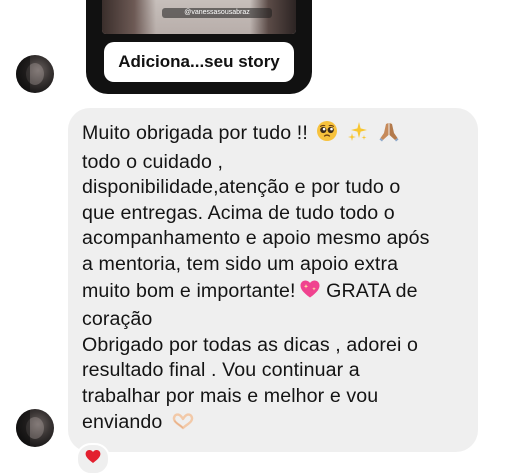 The height and width of the screenshot is (475, 507). Describe the element at coordinates (273, 424) in the screenshot. I see `message-line-12: enviando` at that location.